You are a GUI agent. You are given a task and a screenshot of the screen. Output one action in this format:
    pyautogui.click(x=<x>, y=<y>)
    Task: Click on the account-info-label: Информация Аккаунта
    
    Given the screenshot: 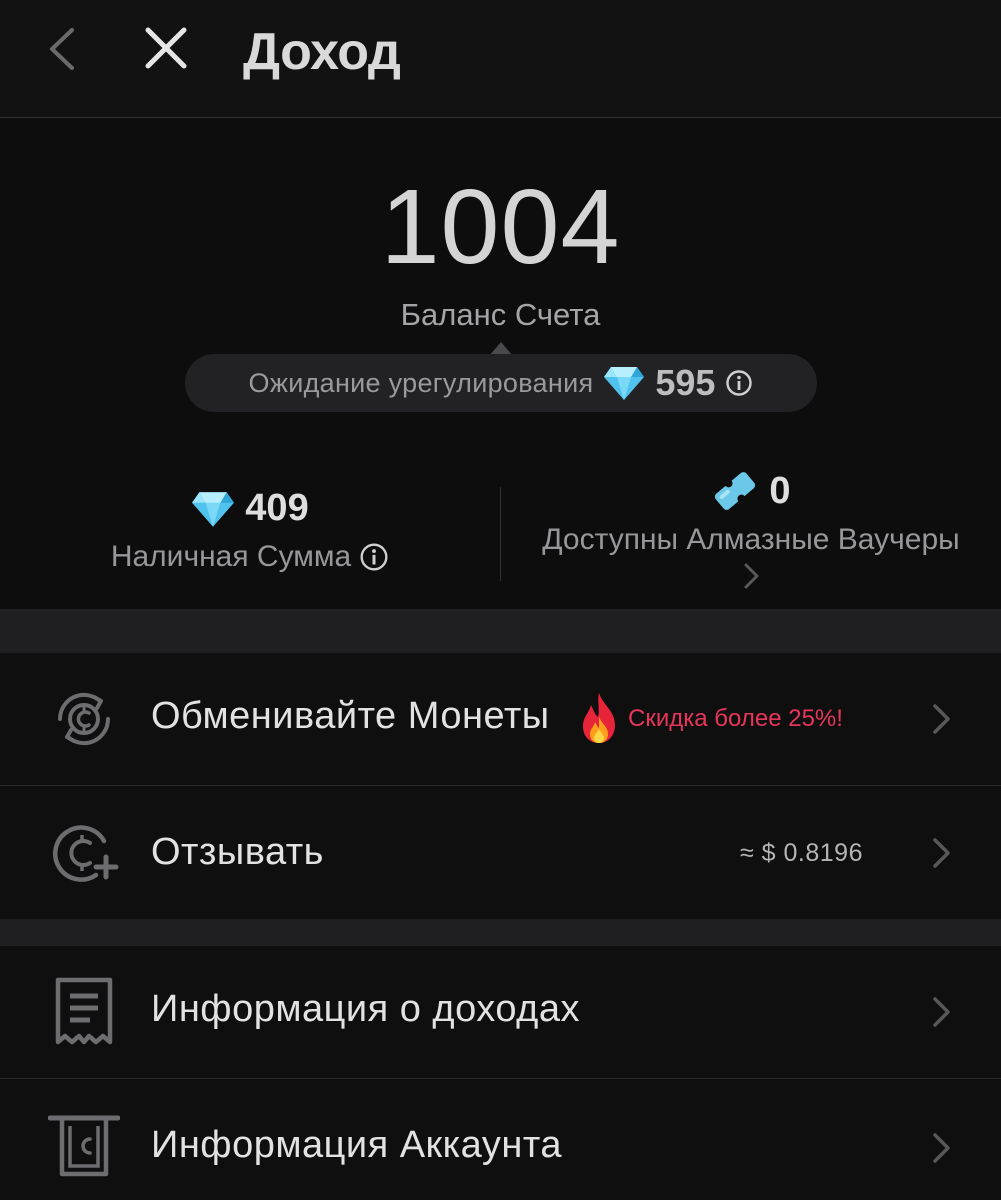 What is the action you would take?
    pyautogui.click(x=356, y=1145)
    